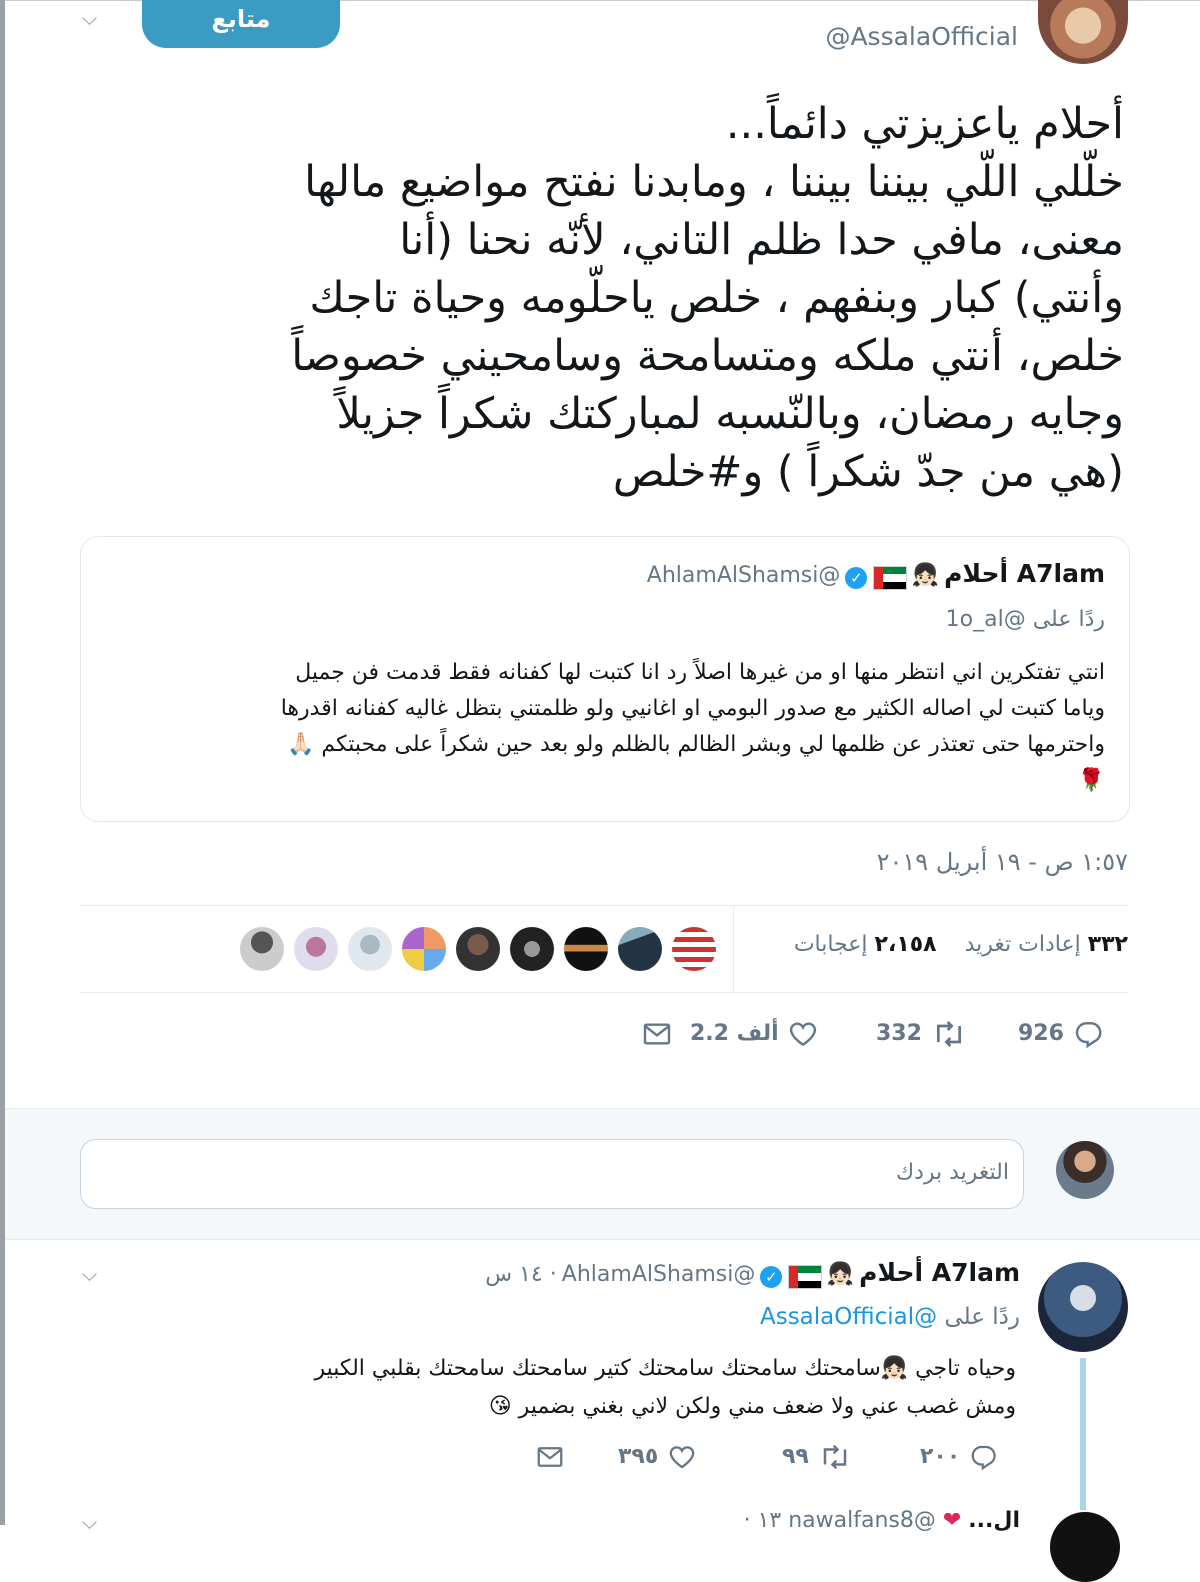  I want to click on retweet-action: 332, so click(922, 1034).